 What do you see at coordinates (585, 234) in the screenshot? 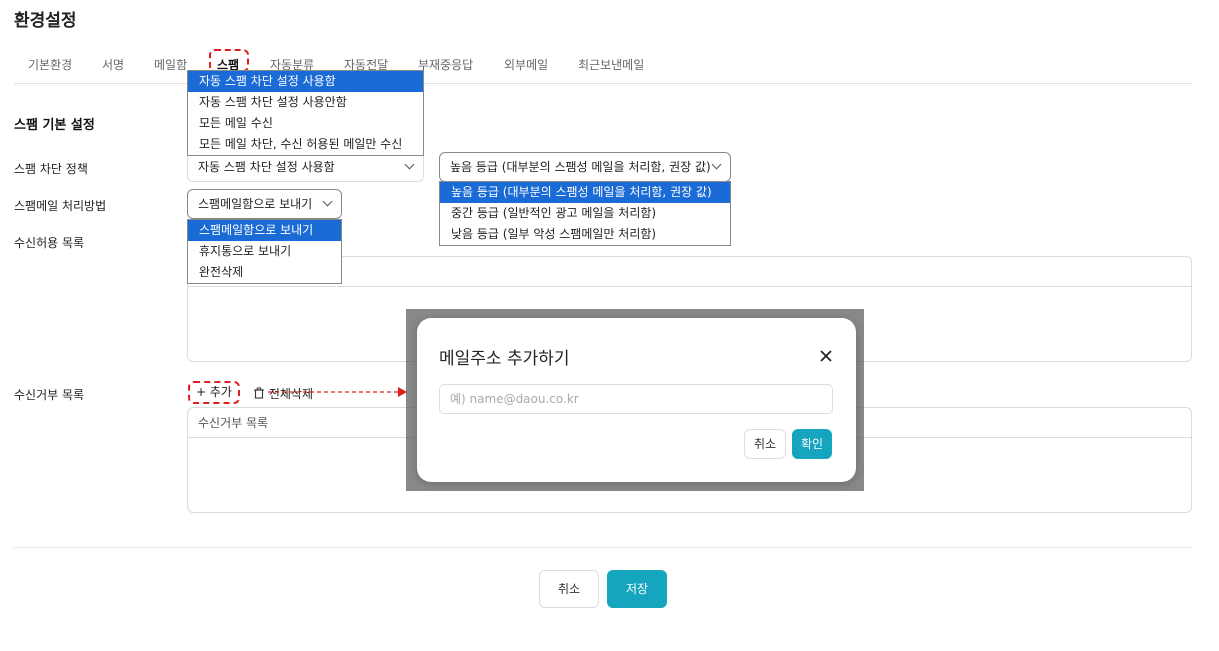
I see `level-option: 낮음 등급 (일부 악성 스팸메일만 처리함)` at bounding box center [585, 234].